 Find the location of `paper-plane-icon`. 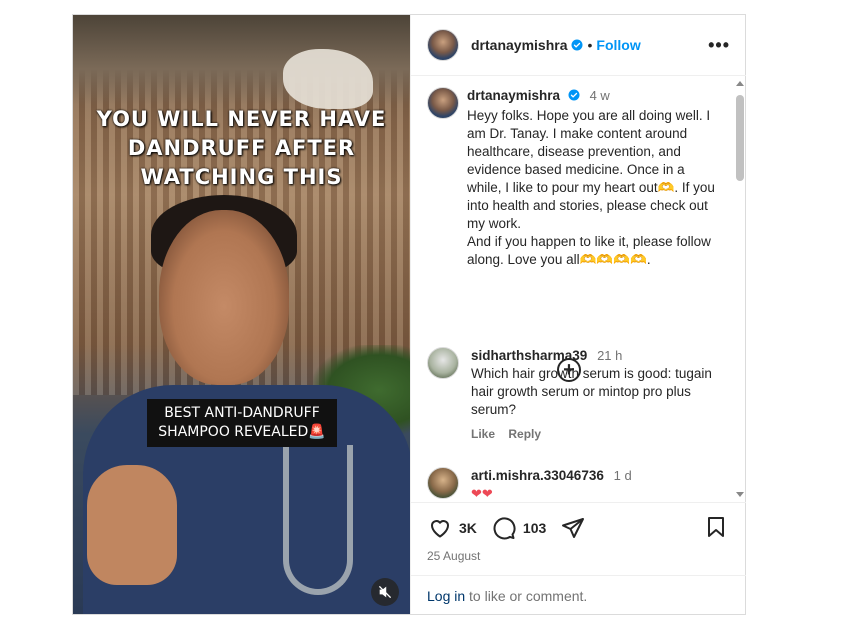

paper-plane-icon is located at coordinates (573, 528).